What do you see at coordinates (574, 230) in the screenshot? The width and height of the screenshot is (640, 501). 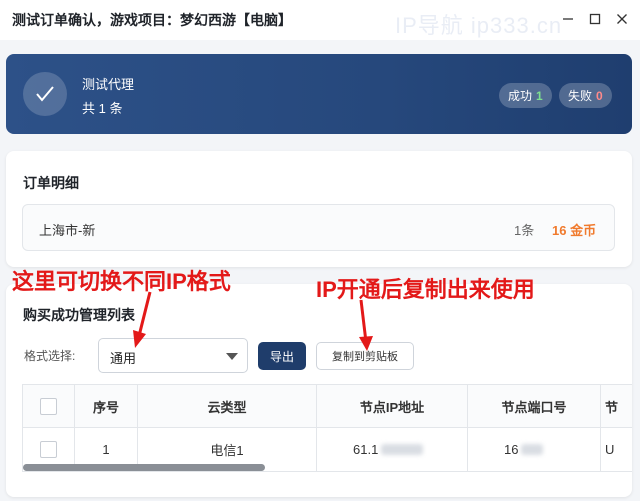 I see `order-price: 16 金币` at bounding box center [574, 230].